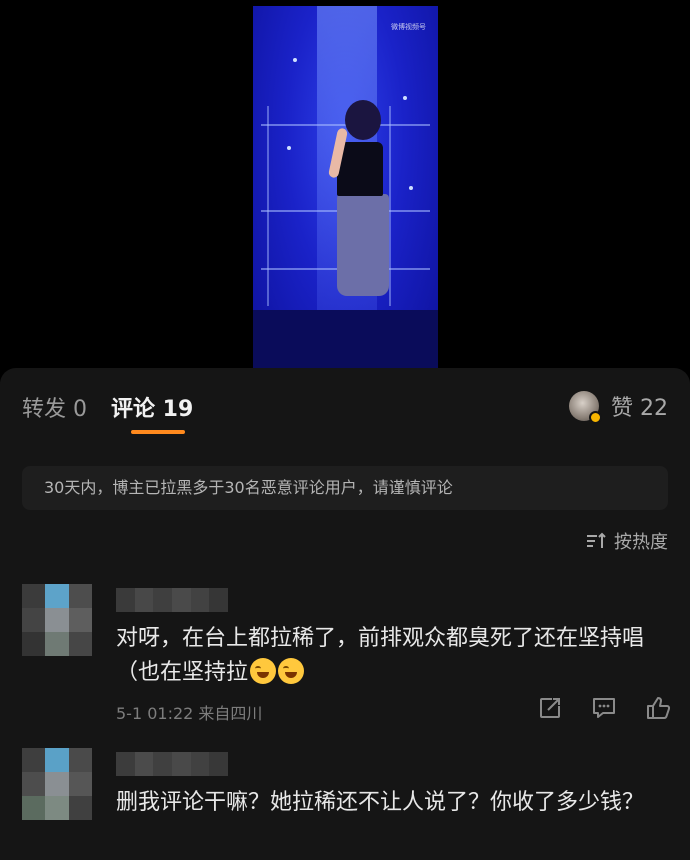  What do you see at coordinates (54, 407) in the screenshot?
I see `tab-reposts: 转发 0` at bounding box center [54, 407].